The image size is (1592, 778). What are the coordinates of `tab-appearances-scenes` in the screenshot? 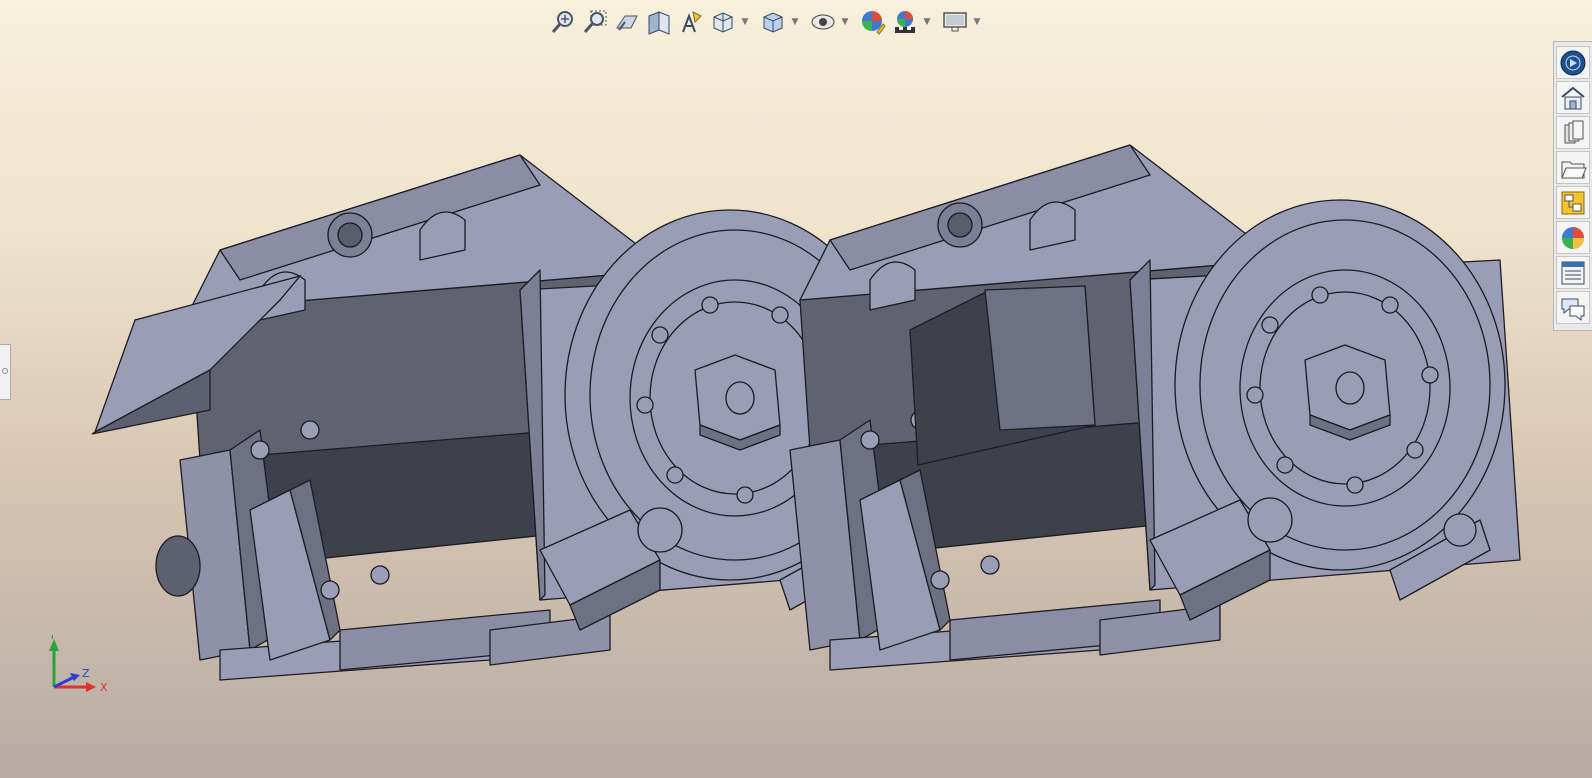 It's located at (1573, 202).